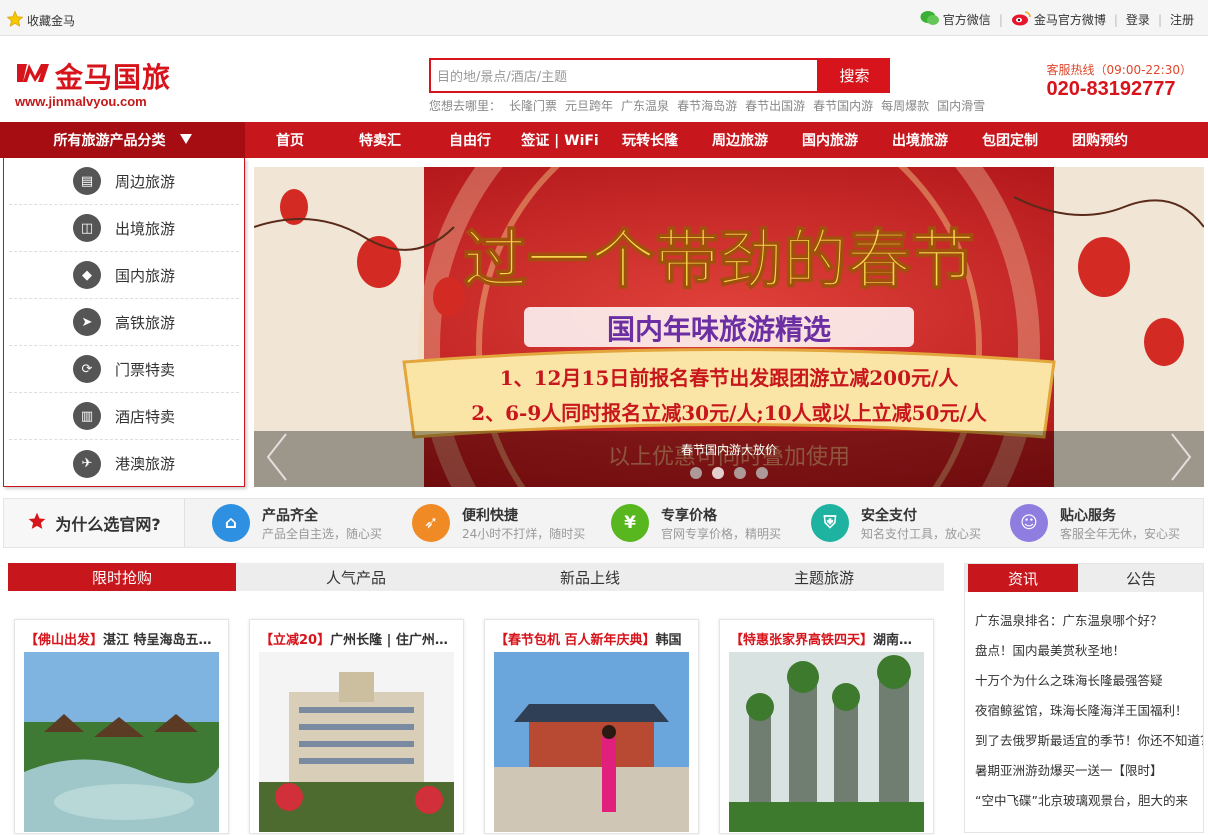 The image size is (1208, 835). I want to click on banner-caption: 春节国内游大放价, so click(728, 450).